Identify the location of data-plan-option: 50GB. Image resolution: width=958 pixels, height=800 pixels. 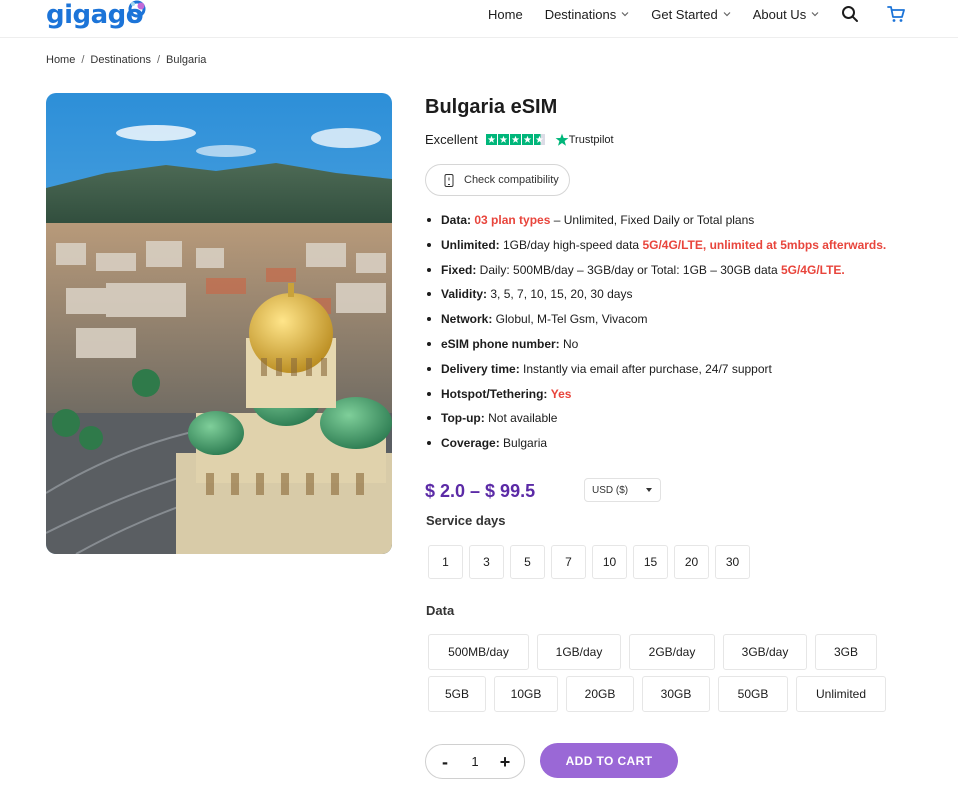
(753, 694).